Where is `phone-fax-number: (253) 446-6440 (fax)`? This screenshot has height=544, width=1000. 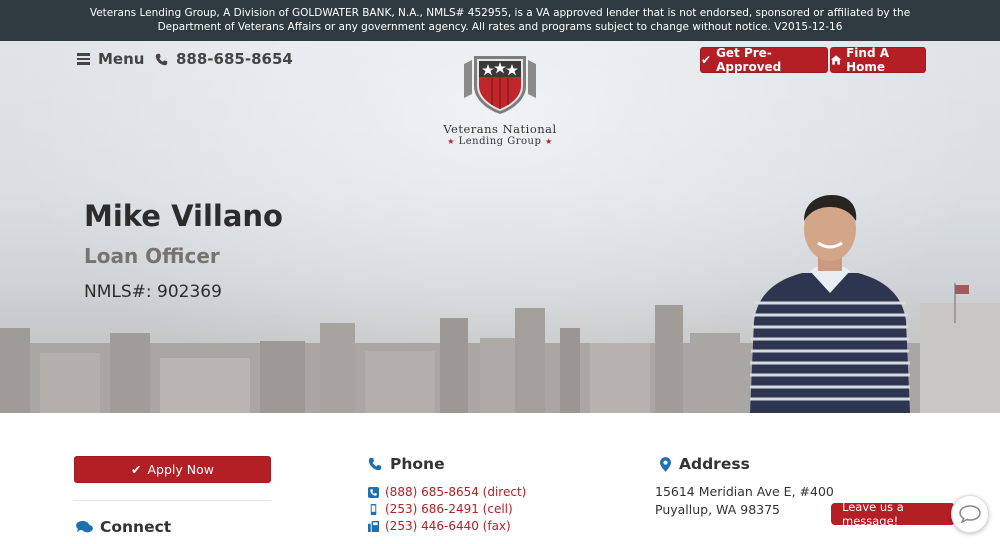 phone-fax-number: (253) 446-6440 (fax) is located at coordinates (448, 526).